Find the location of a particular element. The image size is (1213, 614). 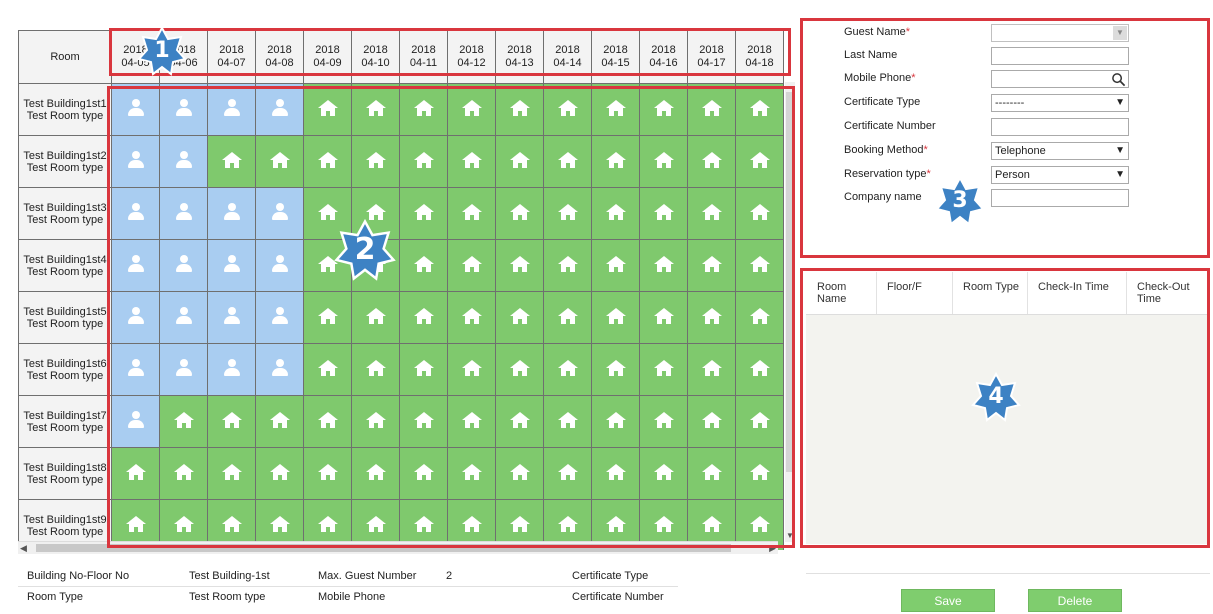

room-name-cell: Test Building1st7 Test Room type is located at coordinates (65, 421).